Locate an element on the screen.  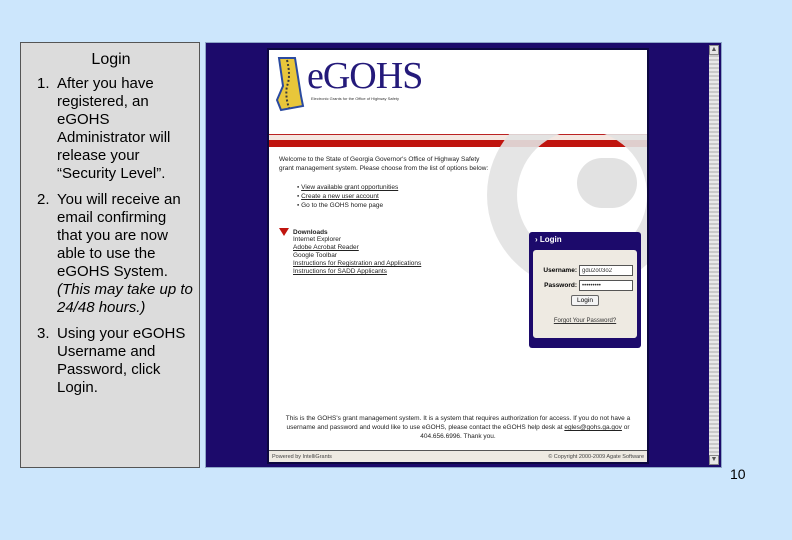
username-label: Username: is located at coordinates (560, 270).